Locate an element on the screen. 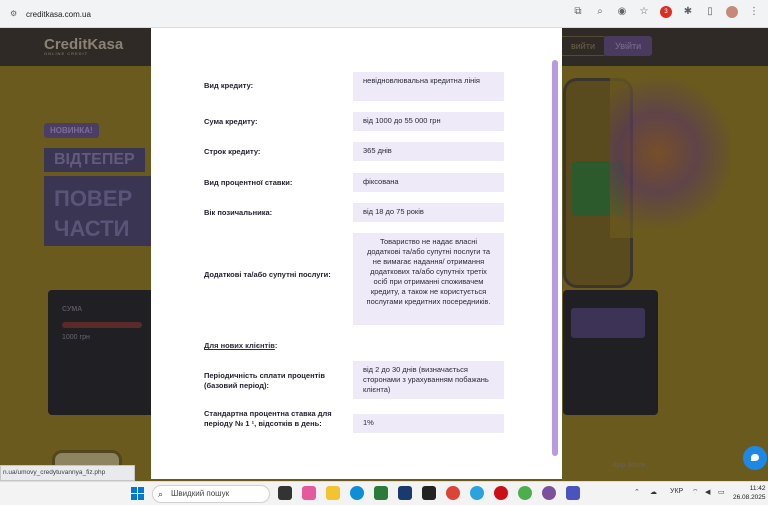  chrome-icon is located at coordinates (453, 493).